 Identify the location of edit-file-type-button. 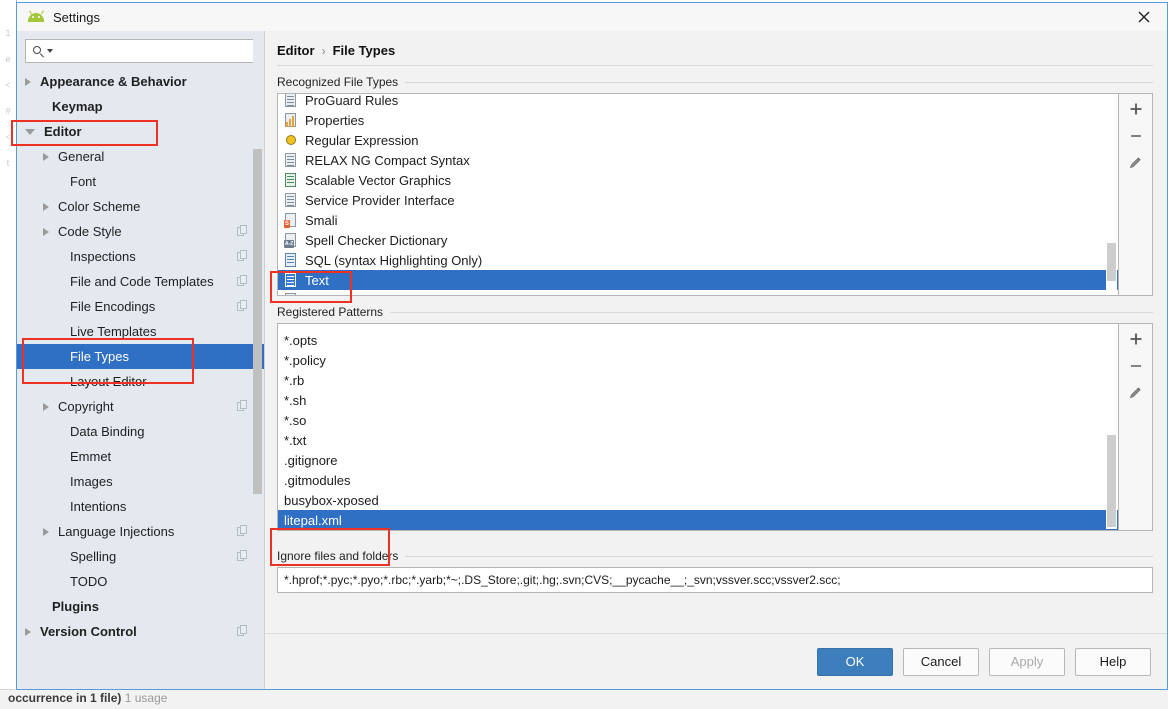
(1136, 165).